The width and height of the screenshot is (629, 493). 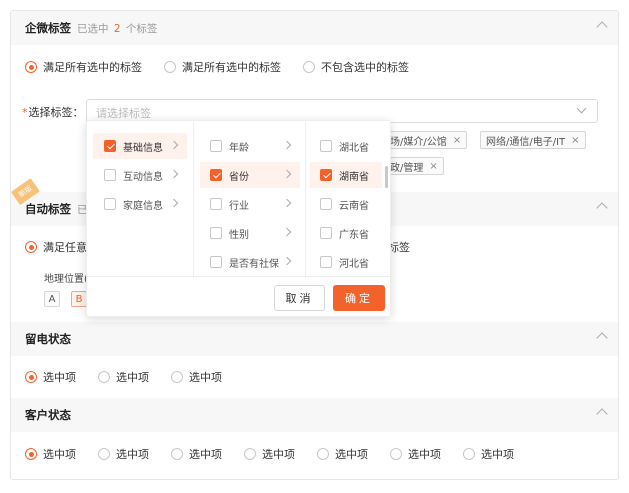 I want to click on cascader-column-value: 湖北省 湖南省 云南省 广东省 河北省, so click(x=348, y=198).